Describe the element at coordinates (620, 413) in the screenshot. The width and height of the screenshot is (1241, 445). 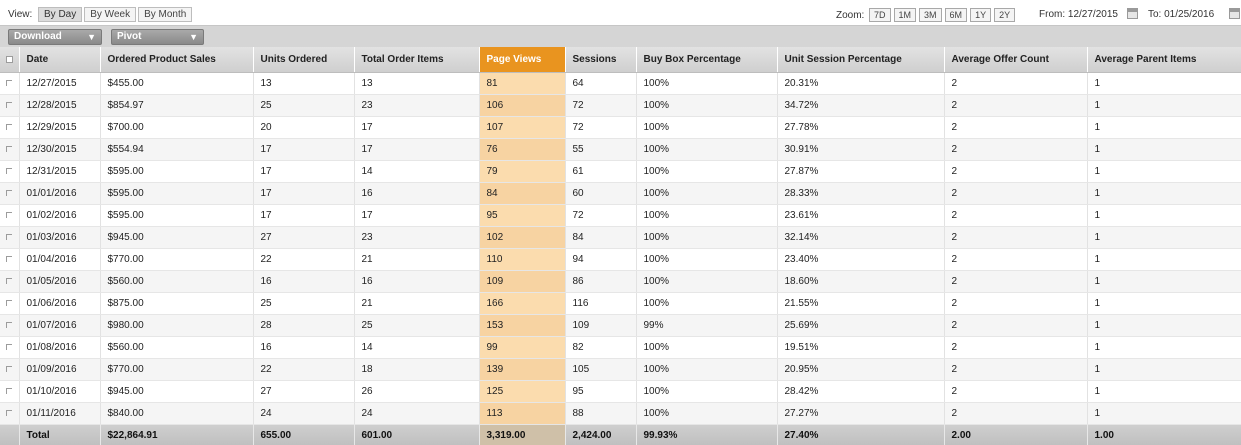
I see `table-row: 01/11/2016 $840.00 24 24 113 88 100% 27.27% 2 1` at that location.